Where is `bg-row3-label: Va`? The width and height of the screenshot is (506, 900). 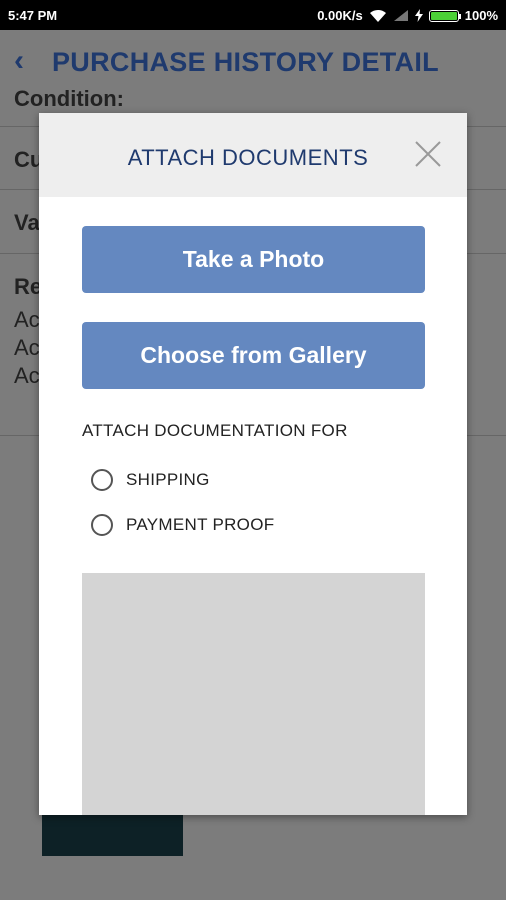
bg-row3-label: Va is located at coordinates (27, 222).